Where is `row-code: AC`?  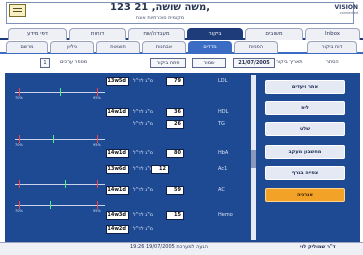 row-code: AC is located at coordinates (221, 190).